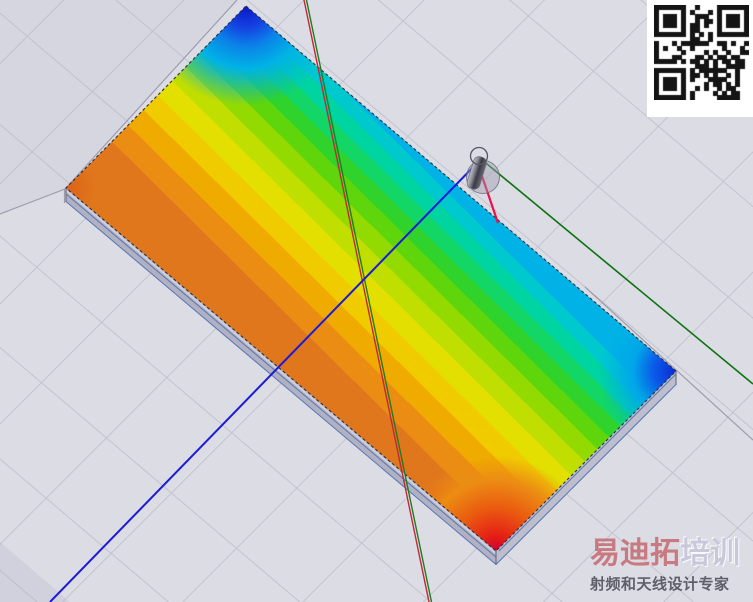 The width and height of the screenshot is (753, 602). Describe the element at coordinates (701, 52) in the screenshot. I see `qr-code-image` at that location.